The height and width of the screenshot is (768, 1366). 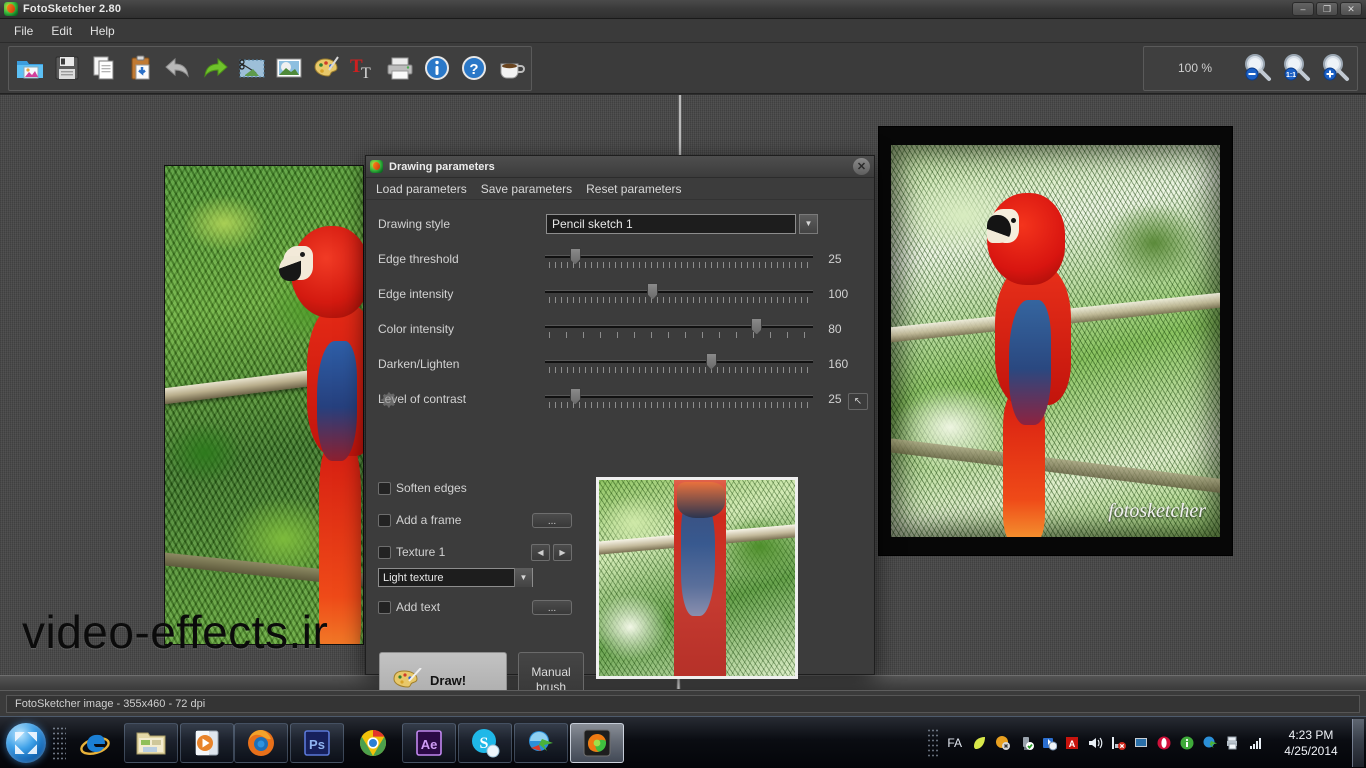 What do you see at coordinates (679, 329) in the screenshot?
I see `color-intensity-slider` at bounding box center [679, 329].